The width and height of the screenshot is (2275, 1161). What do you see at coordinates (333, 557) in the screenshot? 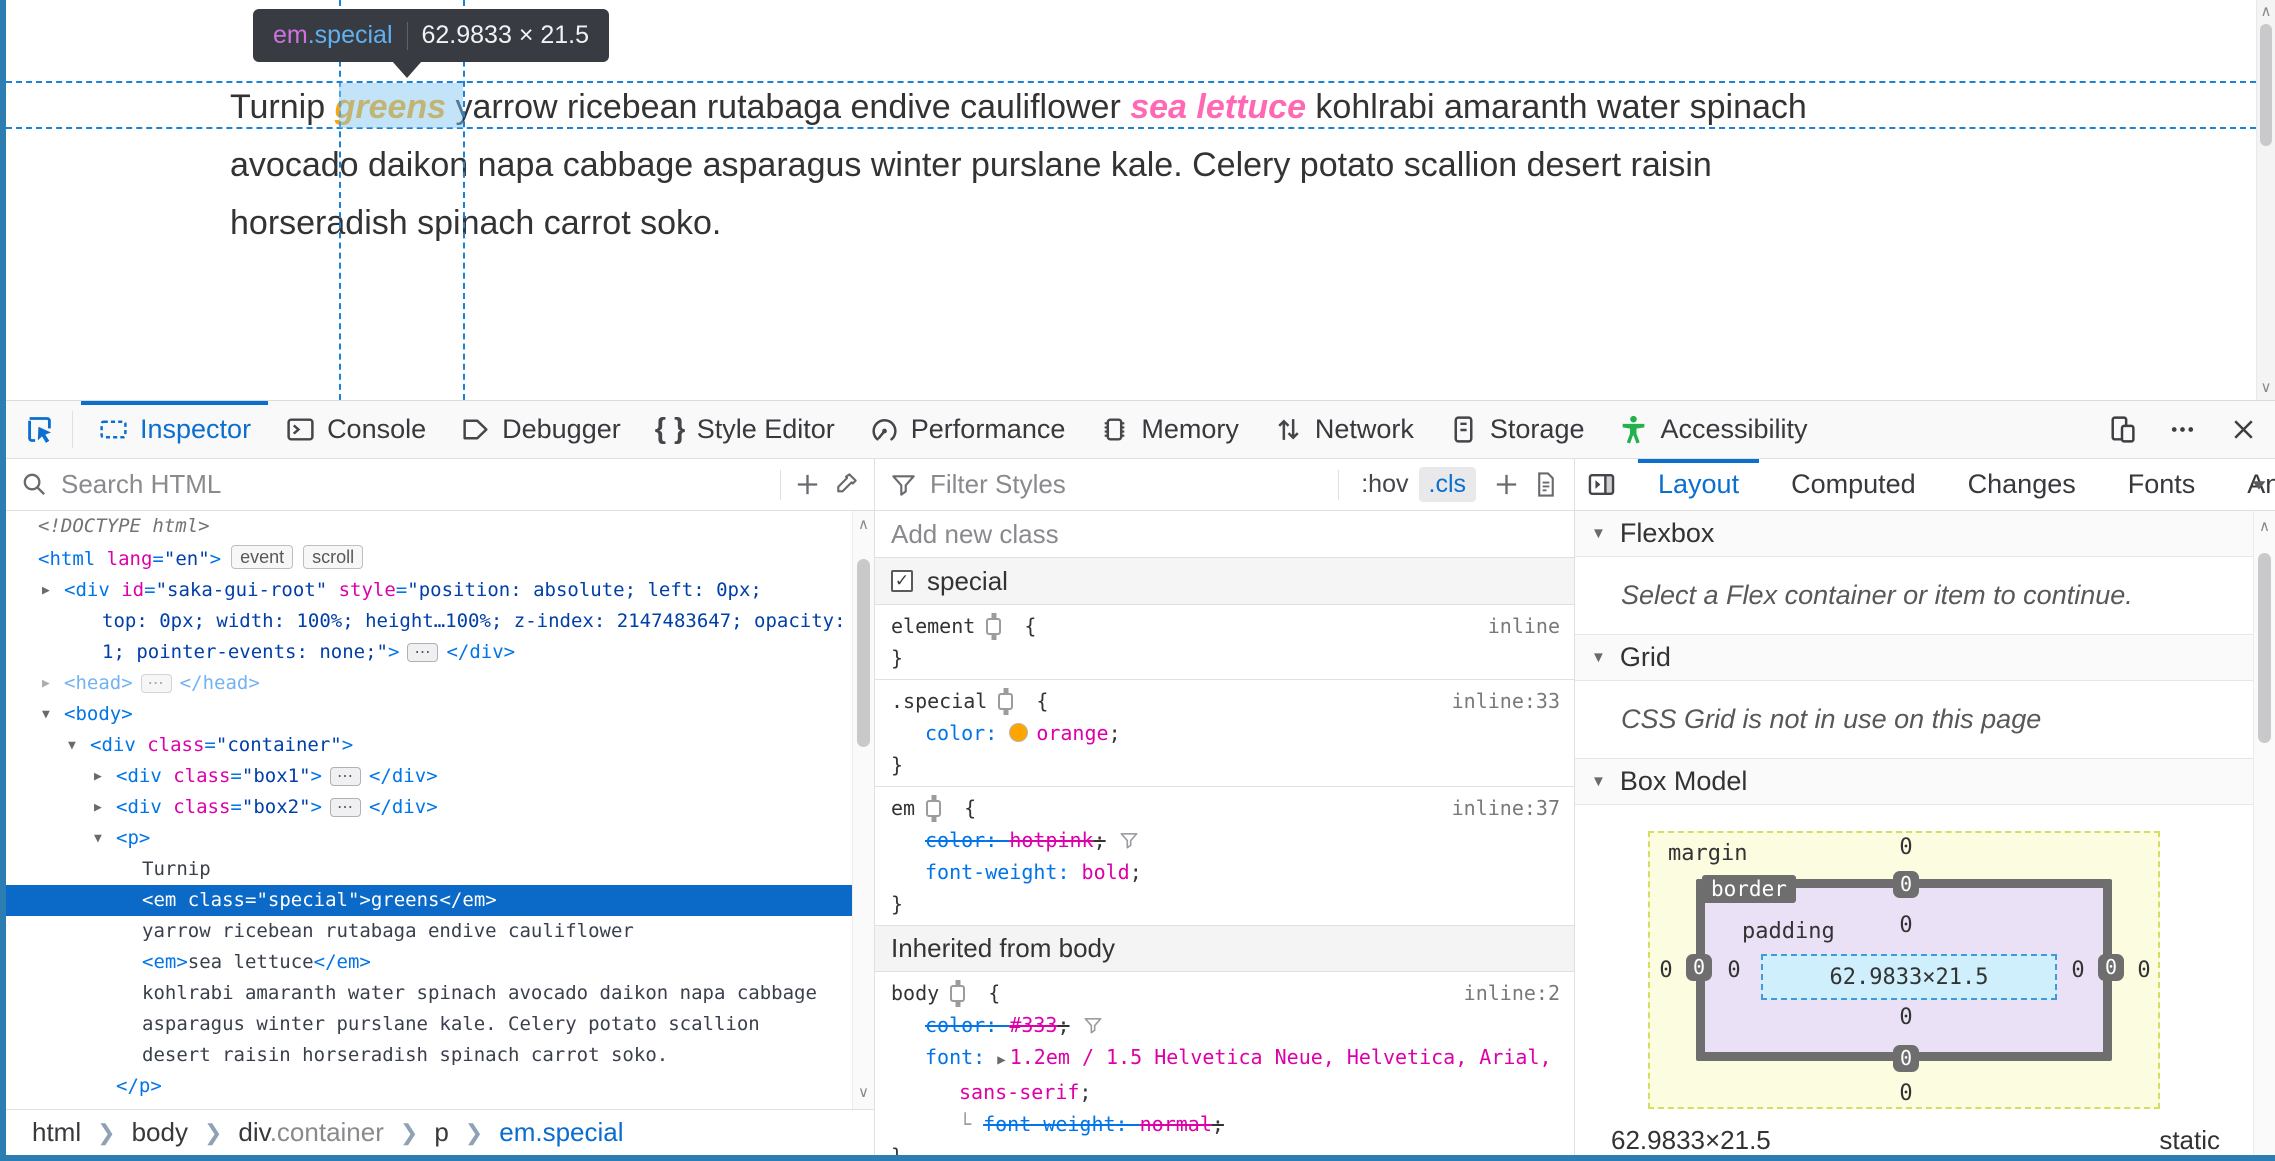
I see `badge-scroll: scroll` at bounding box center [333, 557].